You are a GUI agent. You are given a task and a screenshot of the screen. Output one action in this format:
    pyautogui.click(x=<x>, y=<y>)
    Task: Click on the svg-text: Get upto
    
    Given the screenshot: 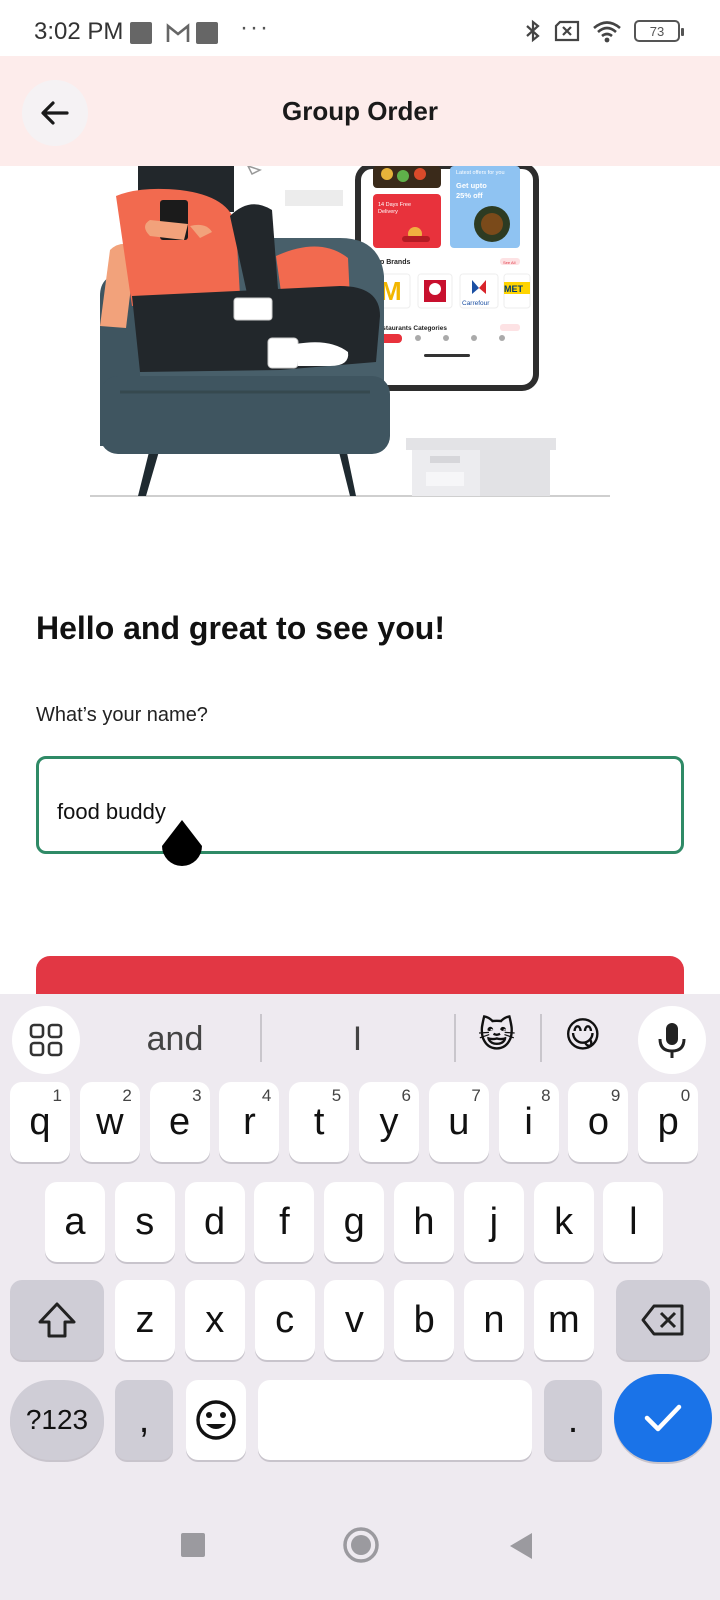 What is the action you would take?
    pyautogui.click(x=471, y=185)
    